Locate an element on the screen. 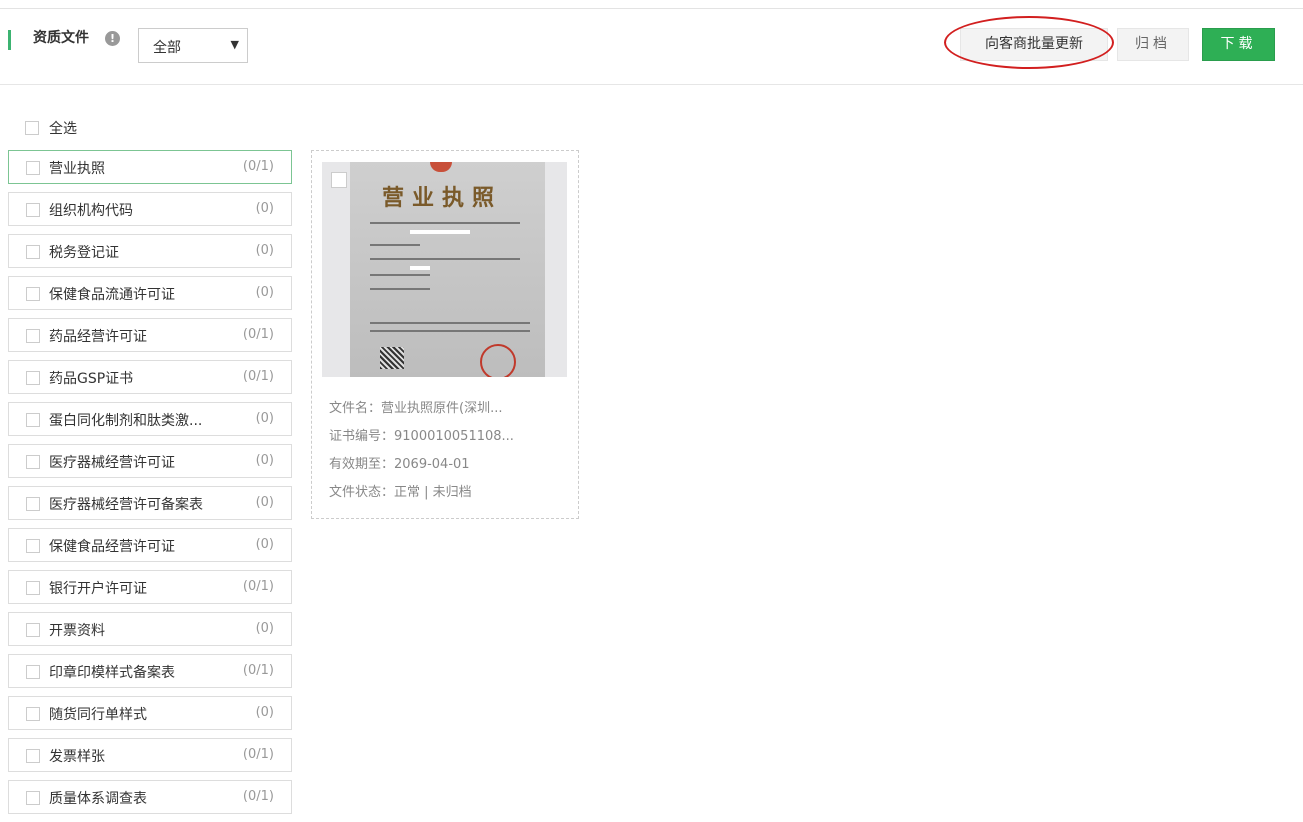 This screenshot has height=822, width=1303. archive-button: 归档 is located at coordinates (1153, 44).